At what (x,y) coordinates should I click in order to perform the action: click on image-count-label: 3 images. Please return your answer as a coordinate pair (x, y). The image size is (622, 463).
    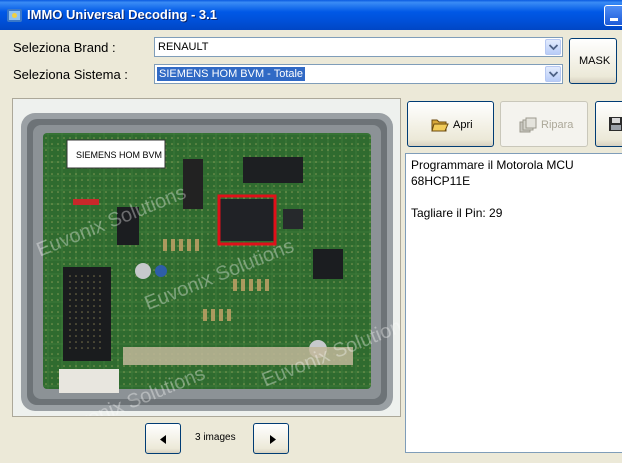
    Looking at the image, I should click on (215, 437).